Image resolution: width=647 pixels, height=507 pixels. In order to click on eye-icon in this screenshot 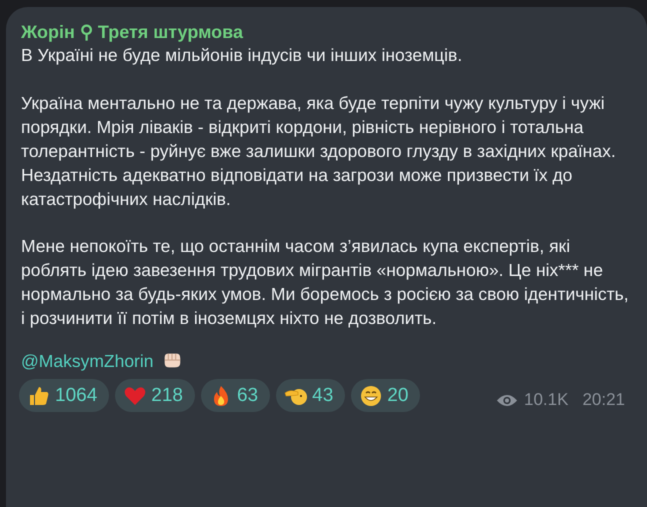, I will do `click(507, 400)`.